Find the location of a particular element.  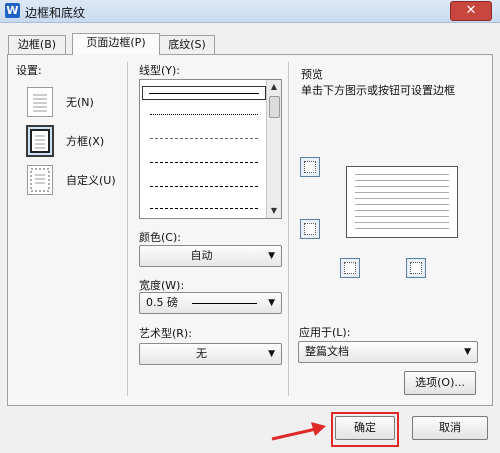

setting-box-icon is located at coordinates (40, 141).